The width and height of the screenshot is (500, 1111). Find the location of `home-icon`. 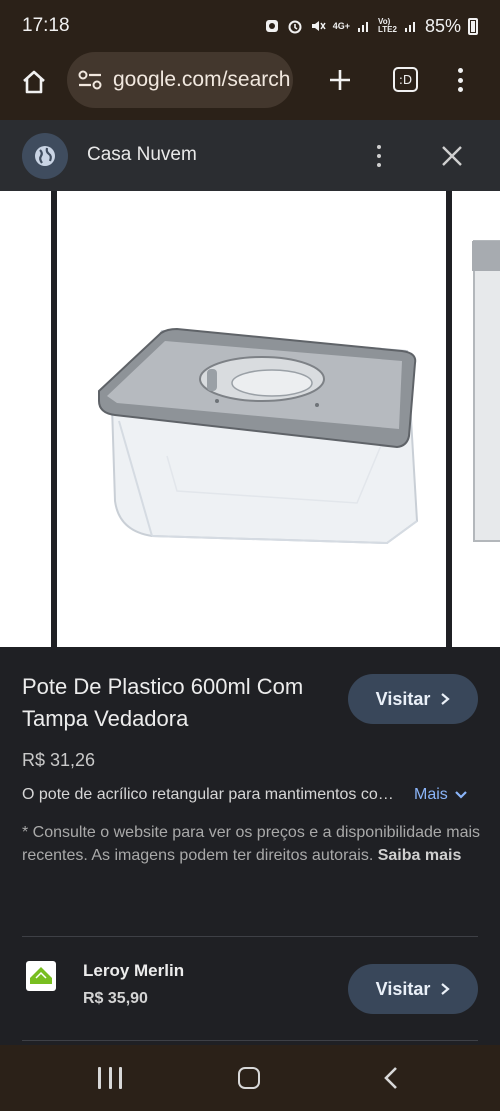

home-icon is located at coordinates (34, 82).